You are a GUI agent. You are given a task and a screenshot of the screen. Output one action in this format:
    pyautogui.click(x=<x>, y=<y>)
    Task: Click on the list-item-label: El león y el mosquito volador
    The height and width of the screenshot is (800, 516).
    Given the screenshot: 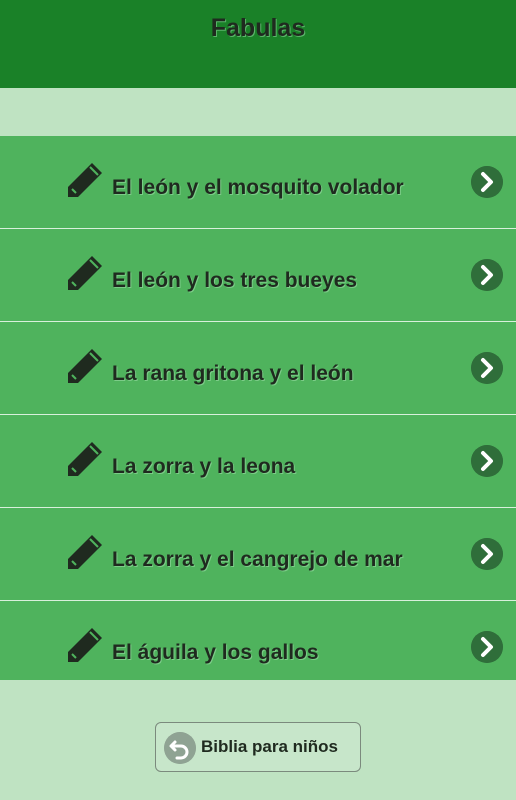 What is the action you would take?
    pyautogui.click(x=258, y=187)
    